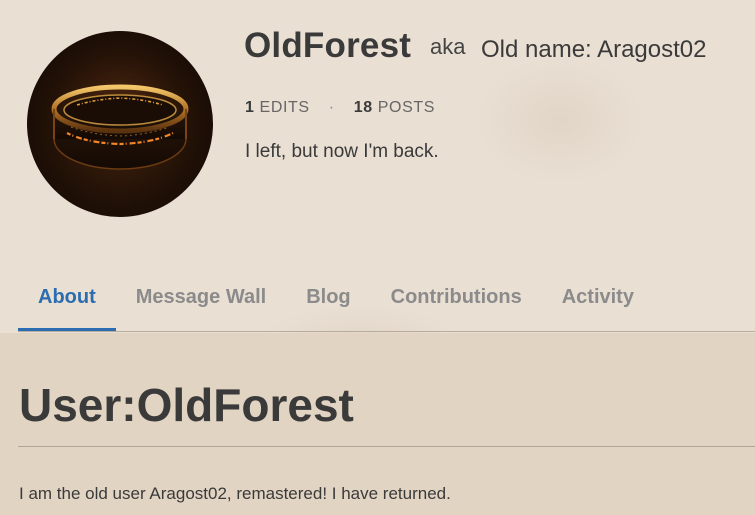 The height and width of the screenshot is (515, 755). I want to click on page-title: User:OldForest, so click(186, 405).